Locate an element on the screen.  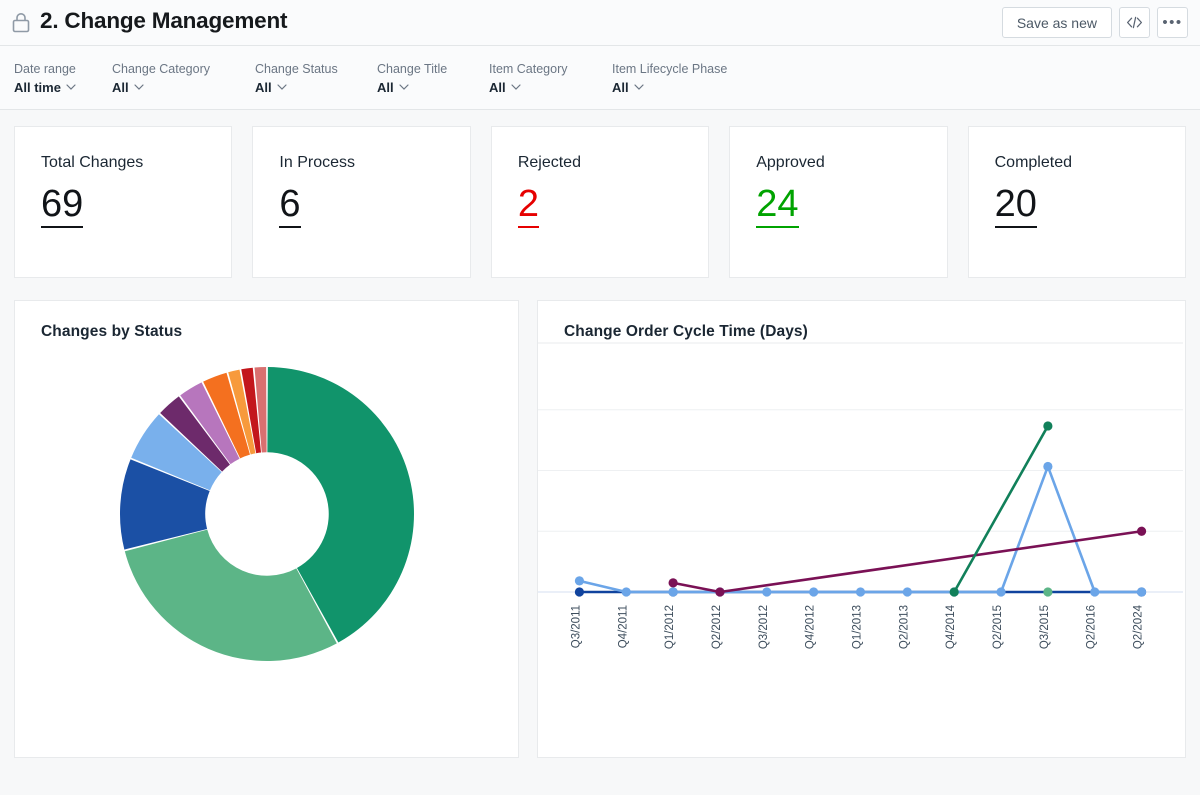
kpi-card-rejected: Rejected 2 is located at coordinates (600, 202).